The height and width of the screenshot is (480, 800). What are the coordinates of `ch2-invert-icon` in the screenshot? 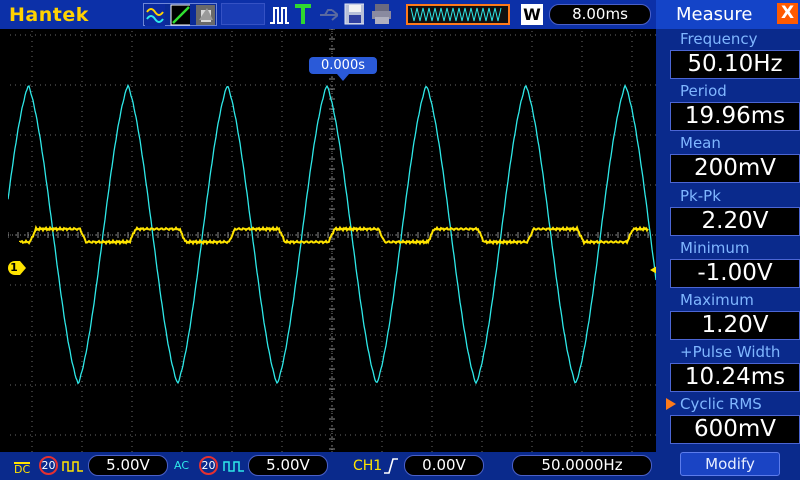 It's located at (233, 466).